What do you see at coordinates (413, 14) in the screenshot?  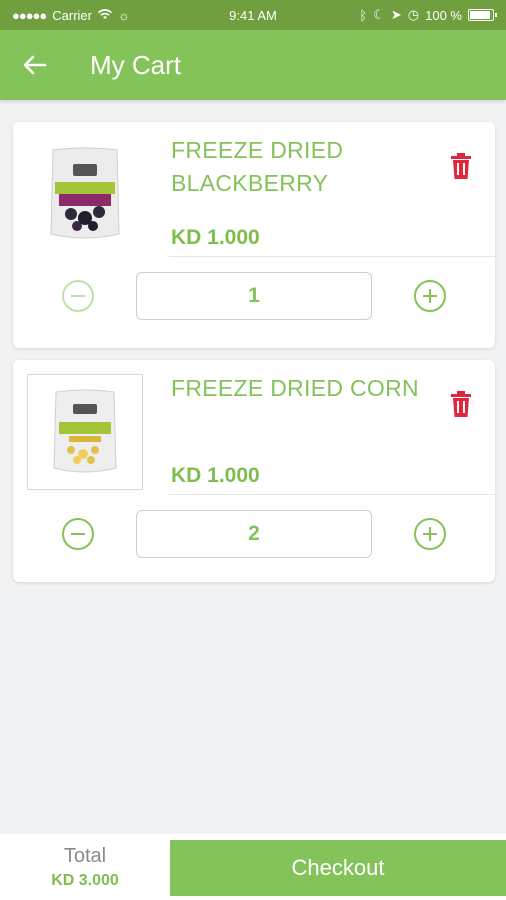 I see `alarm-icon: ◷` at bounding box center [413, 14].